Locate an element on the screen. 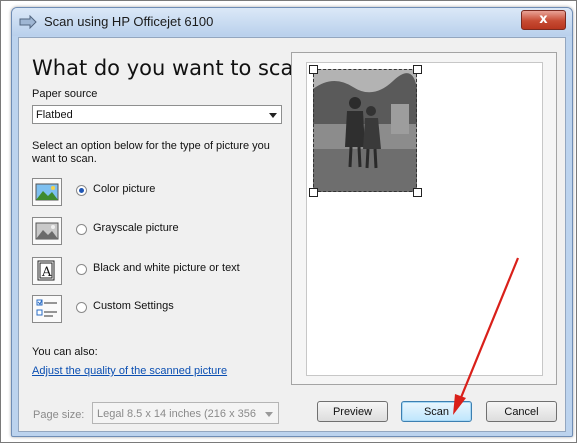 The width and height of the screenshot is (577, 443). radio-bw-picture-text is located at coordinates (81, 269).